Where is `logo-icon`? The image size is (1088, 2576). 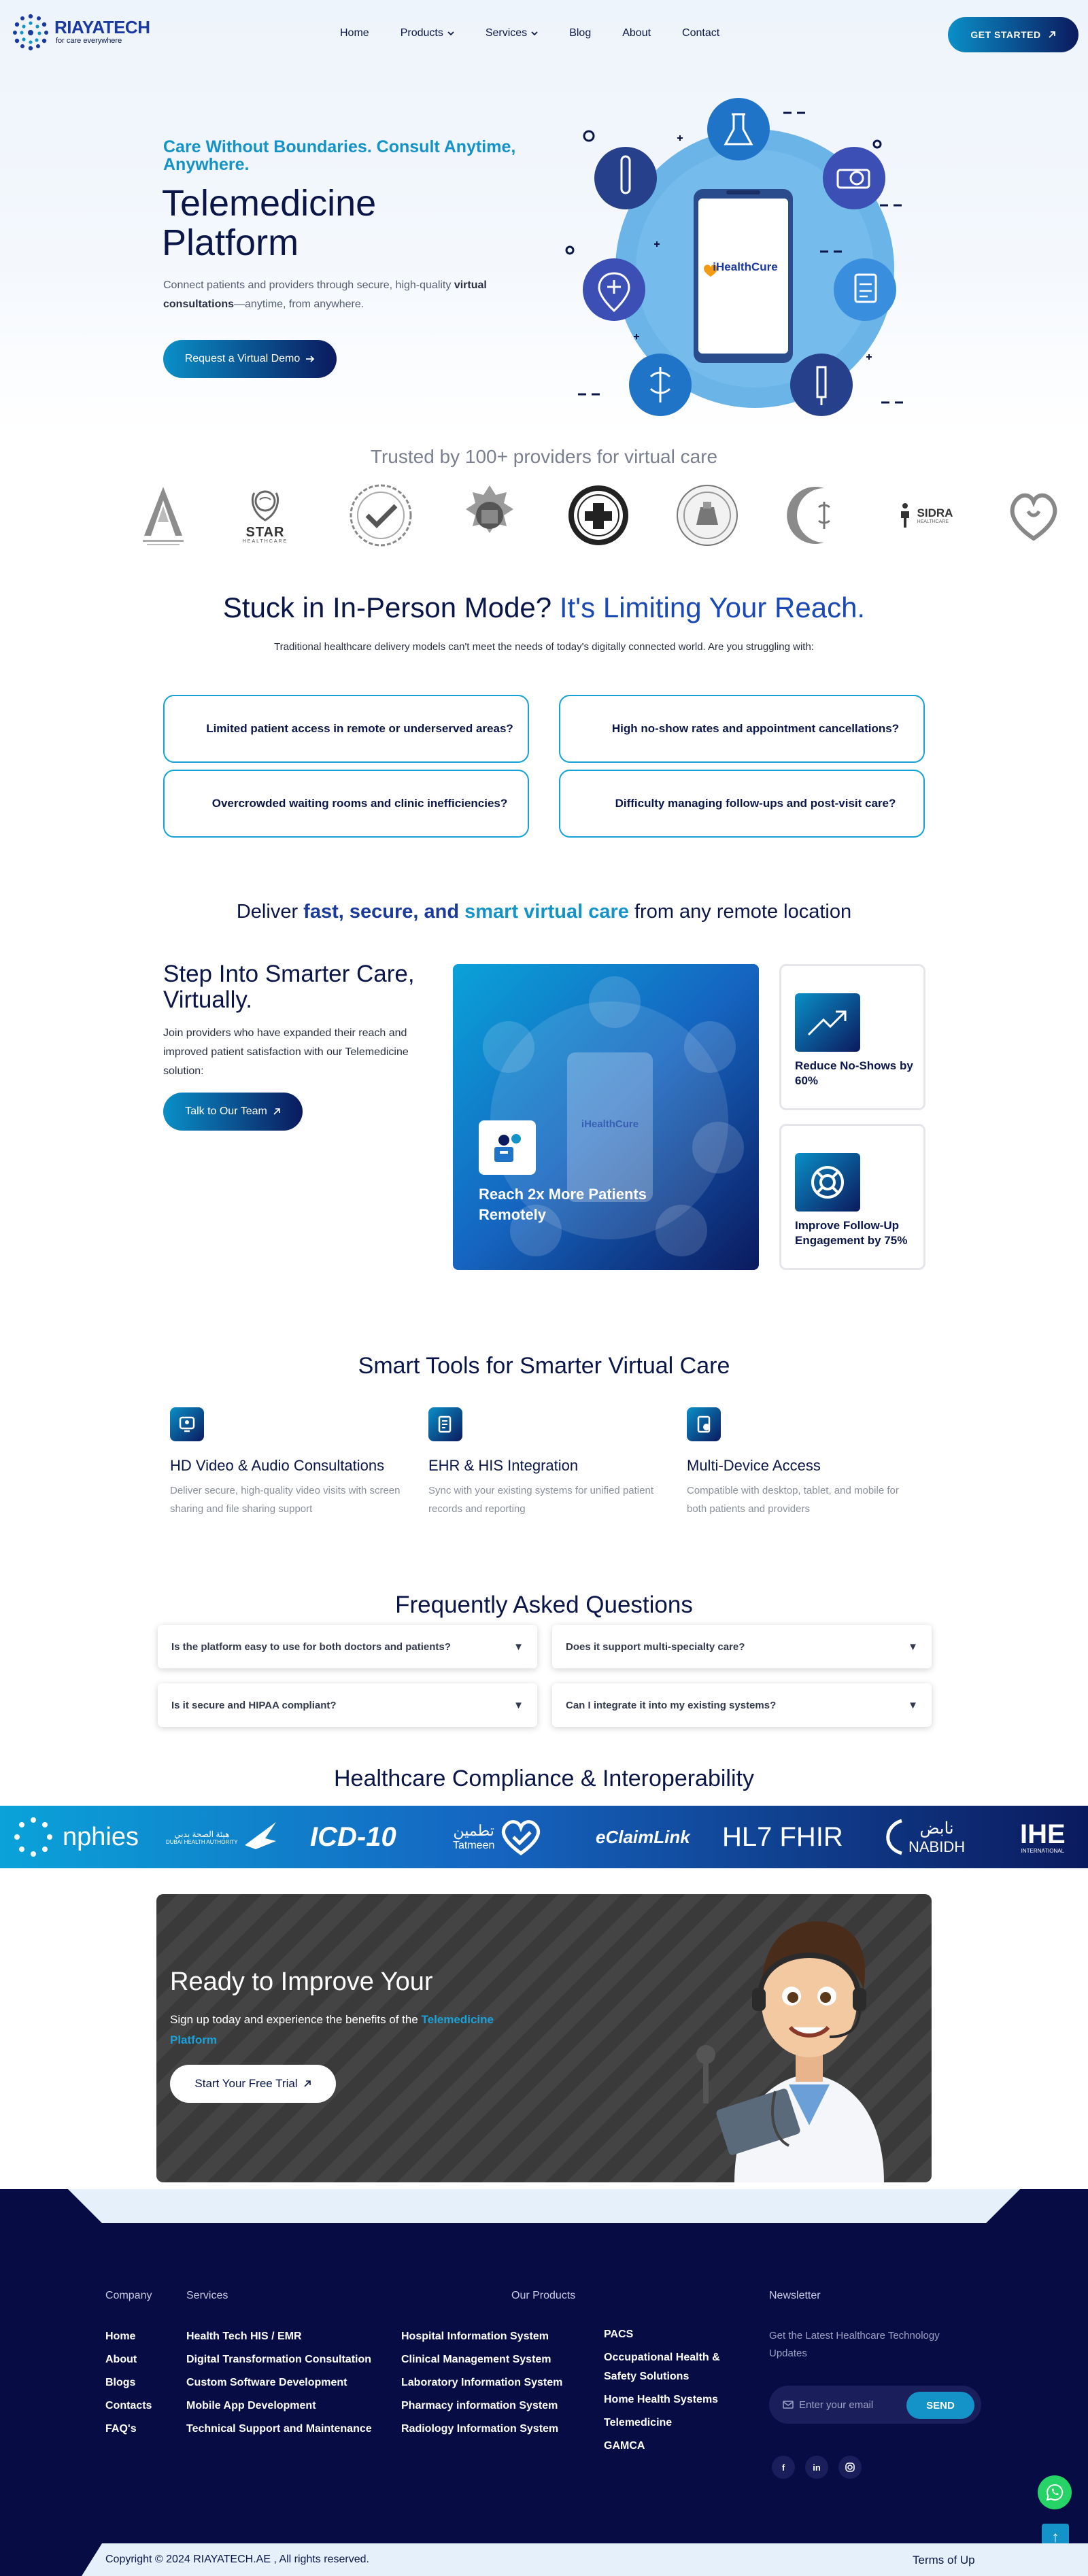
logo-icon is located at coordinates (31, 32).